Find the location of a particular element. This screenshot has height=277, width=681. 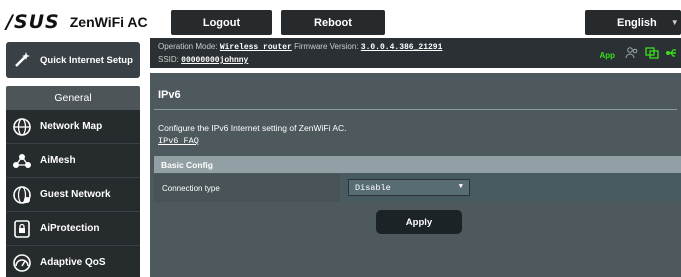

mesh-icon is located at coordinates (22, 161).